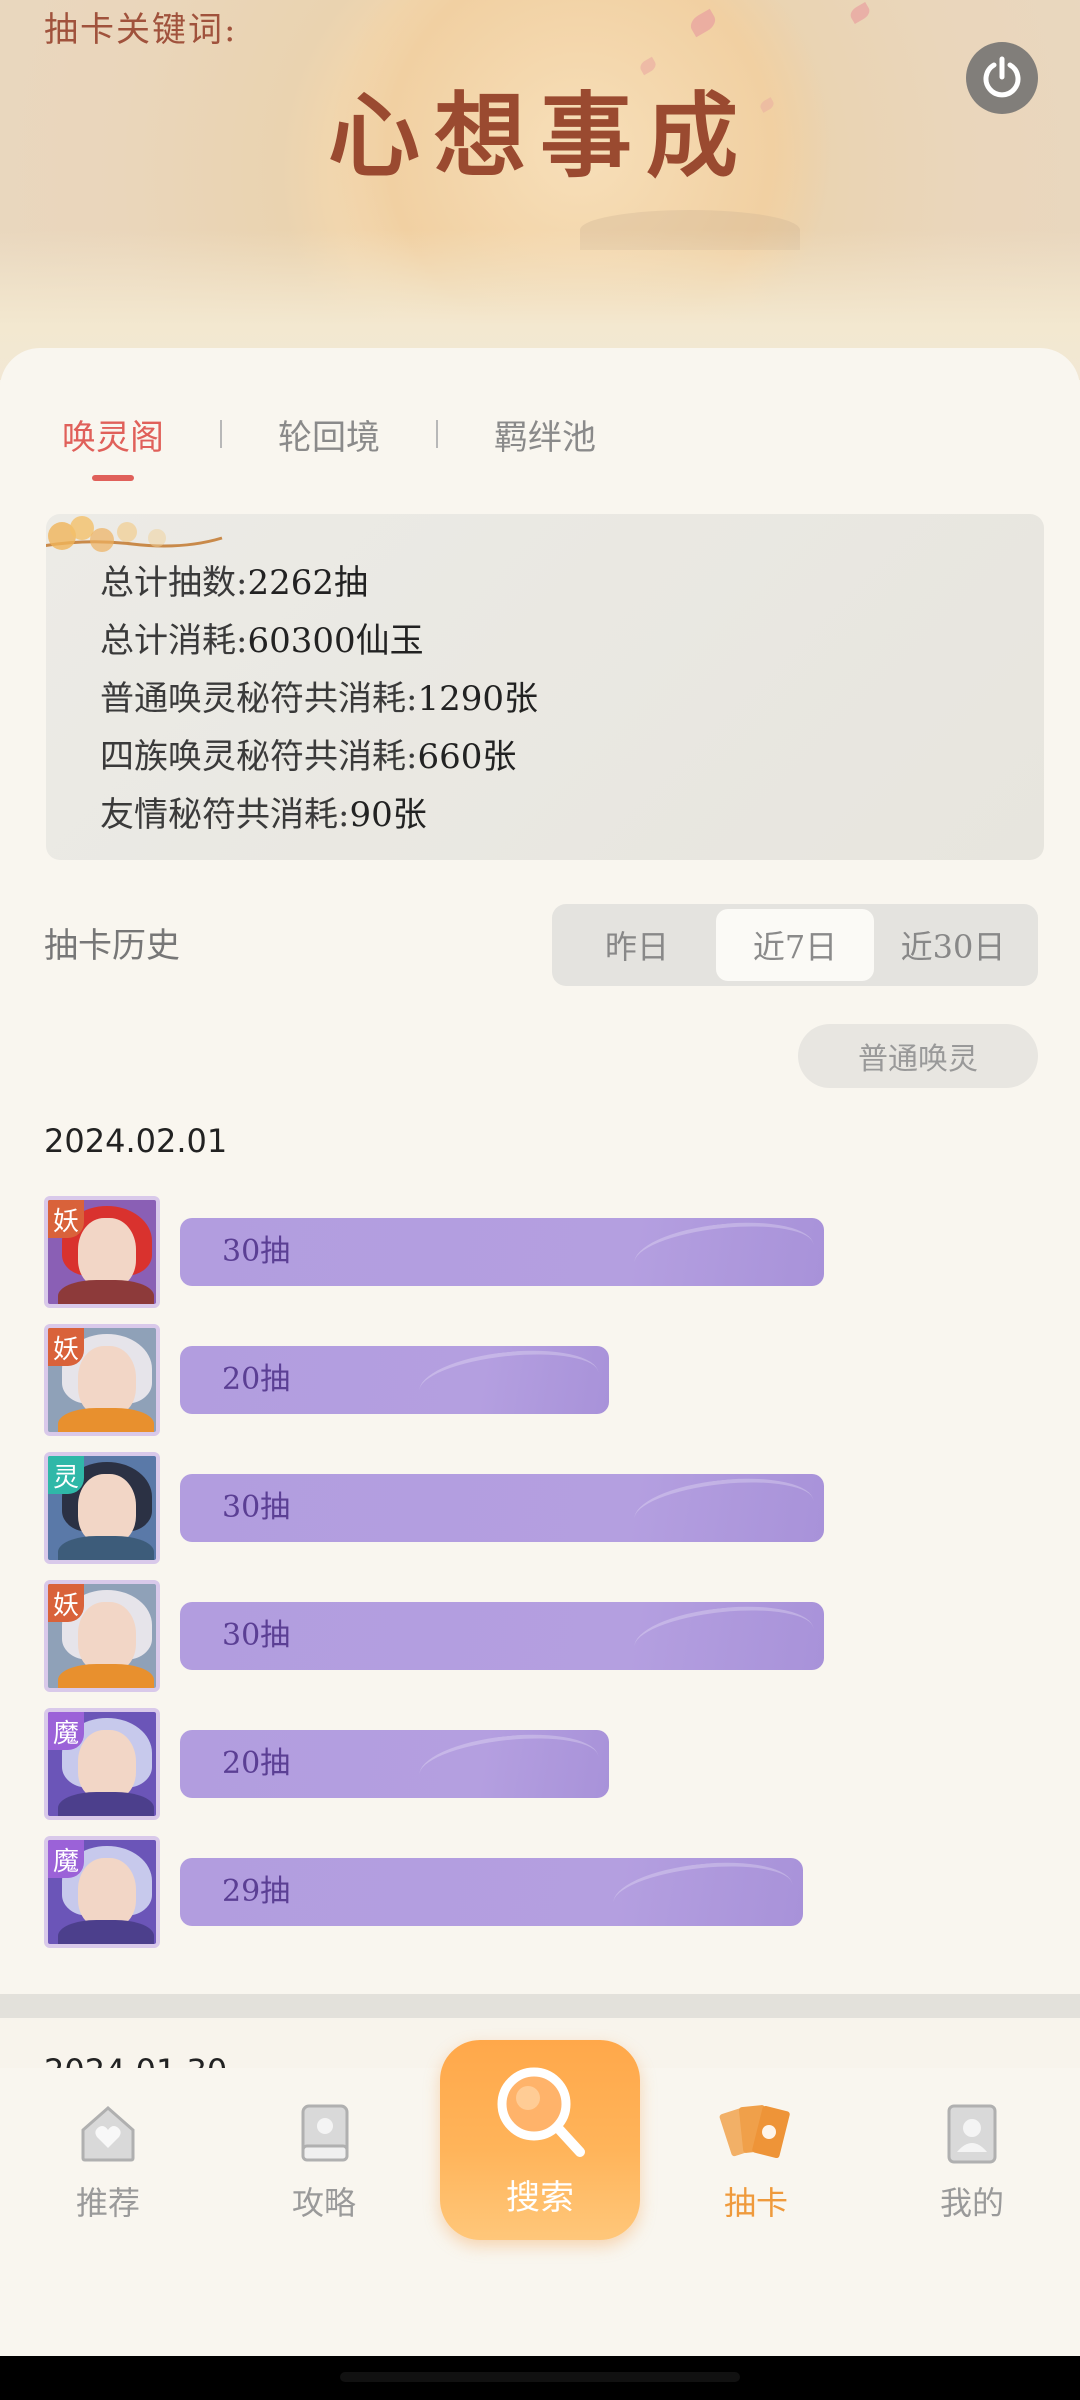 The height and width of the screenshot is (2400, 1080). What do you see at coordinates (307, 583) in the screenshot?
I see `stat-value: 2262抽` at bounding box center [307, 583].